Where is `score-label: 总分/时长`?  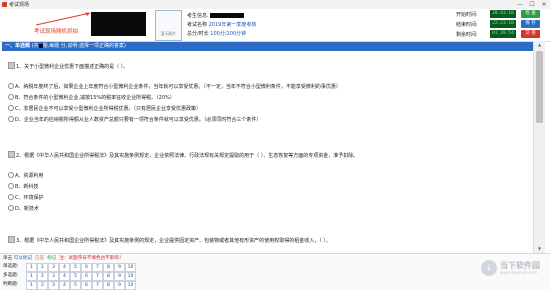
score-label: 总分/时长 is located at coordinates (198, 34).